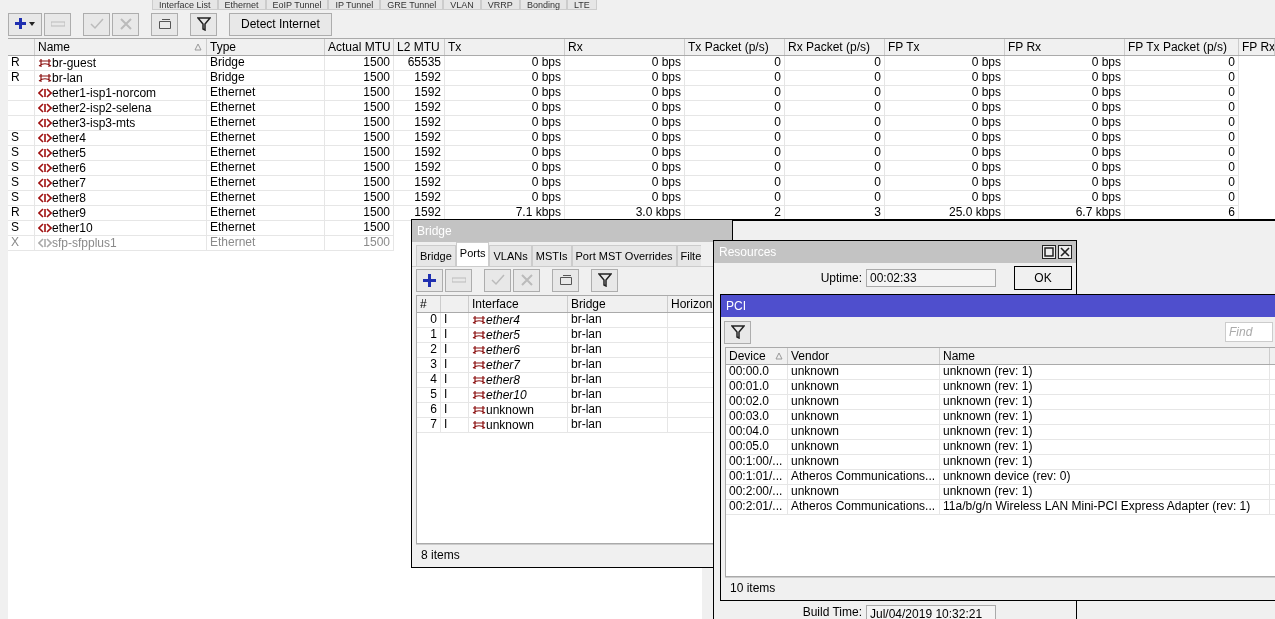  Describe the element at coordinates (618, 304) in the screenshot. I see `column-header: Bridge` at that location.